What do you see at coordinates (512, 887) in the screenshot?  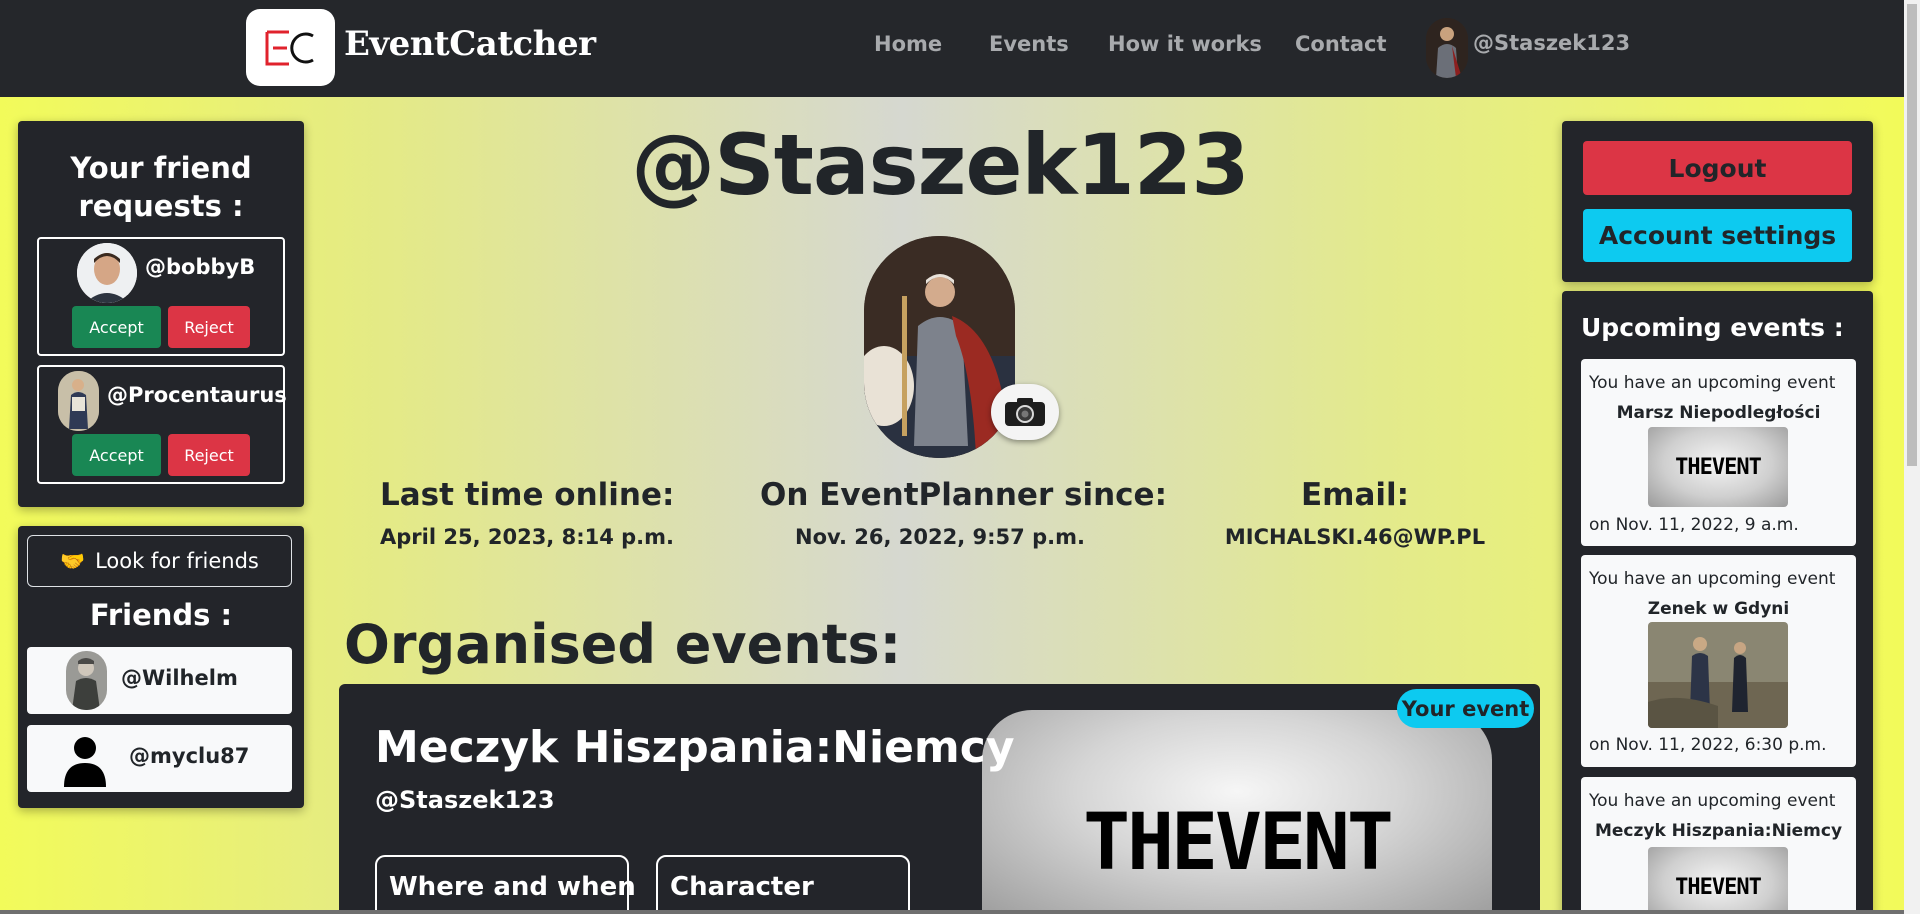 I see `where-and-when-label: Where and when` at bounding box center [512, 887].